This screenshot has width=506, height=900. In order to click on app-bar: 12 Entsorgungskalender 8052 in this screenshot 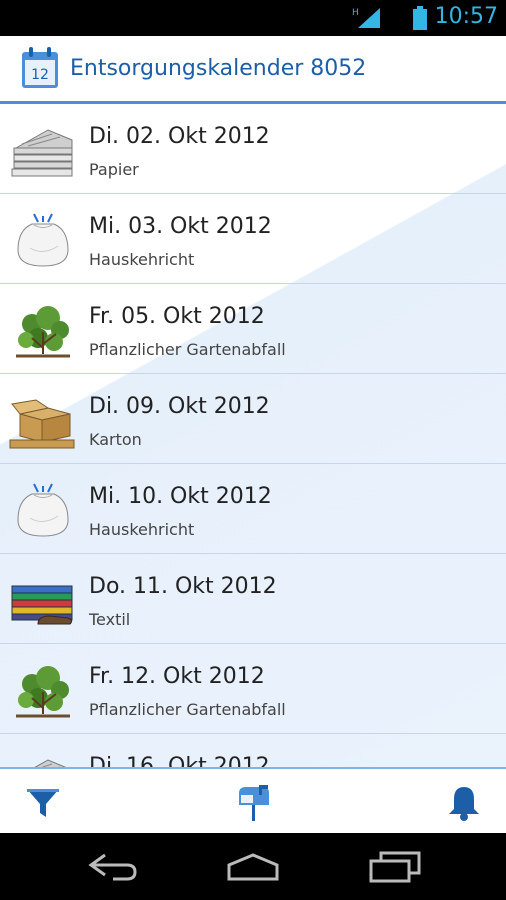, I will do `click(253, 70)`.